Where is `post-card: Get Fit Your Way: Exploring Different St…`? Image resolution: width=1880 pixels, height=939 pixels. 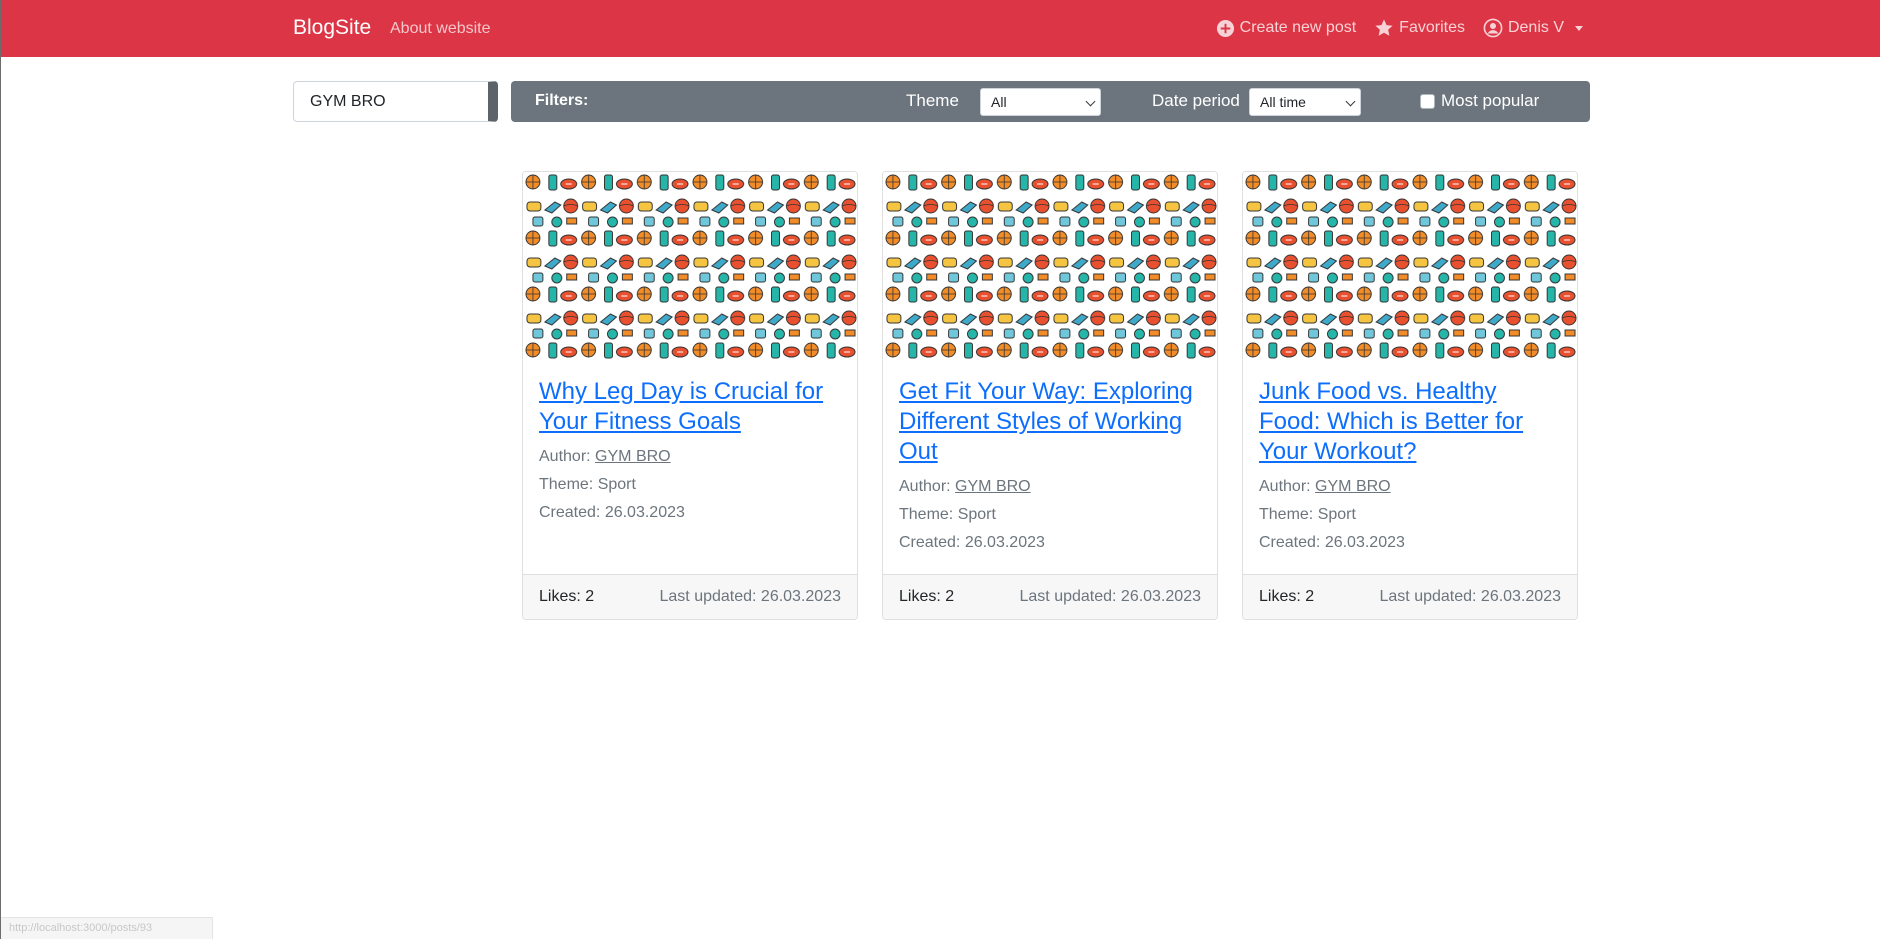 post-card: Get Fit Your Way: Exploring Different St… is located at coordinates (1050, 395).